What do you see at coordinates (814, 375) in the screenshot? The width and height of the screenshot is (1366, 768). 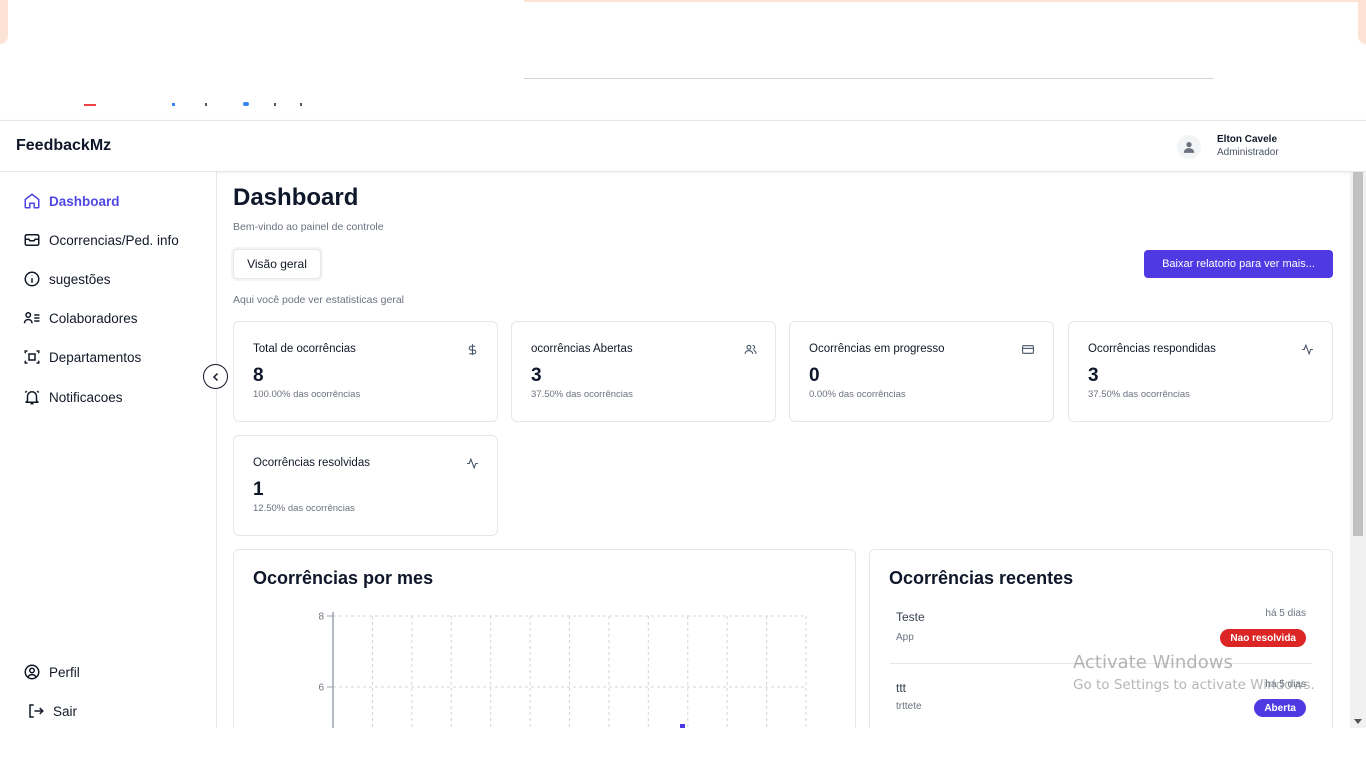 I see `stat-value: 0` at bounding box center [814, 375].